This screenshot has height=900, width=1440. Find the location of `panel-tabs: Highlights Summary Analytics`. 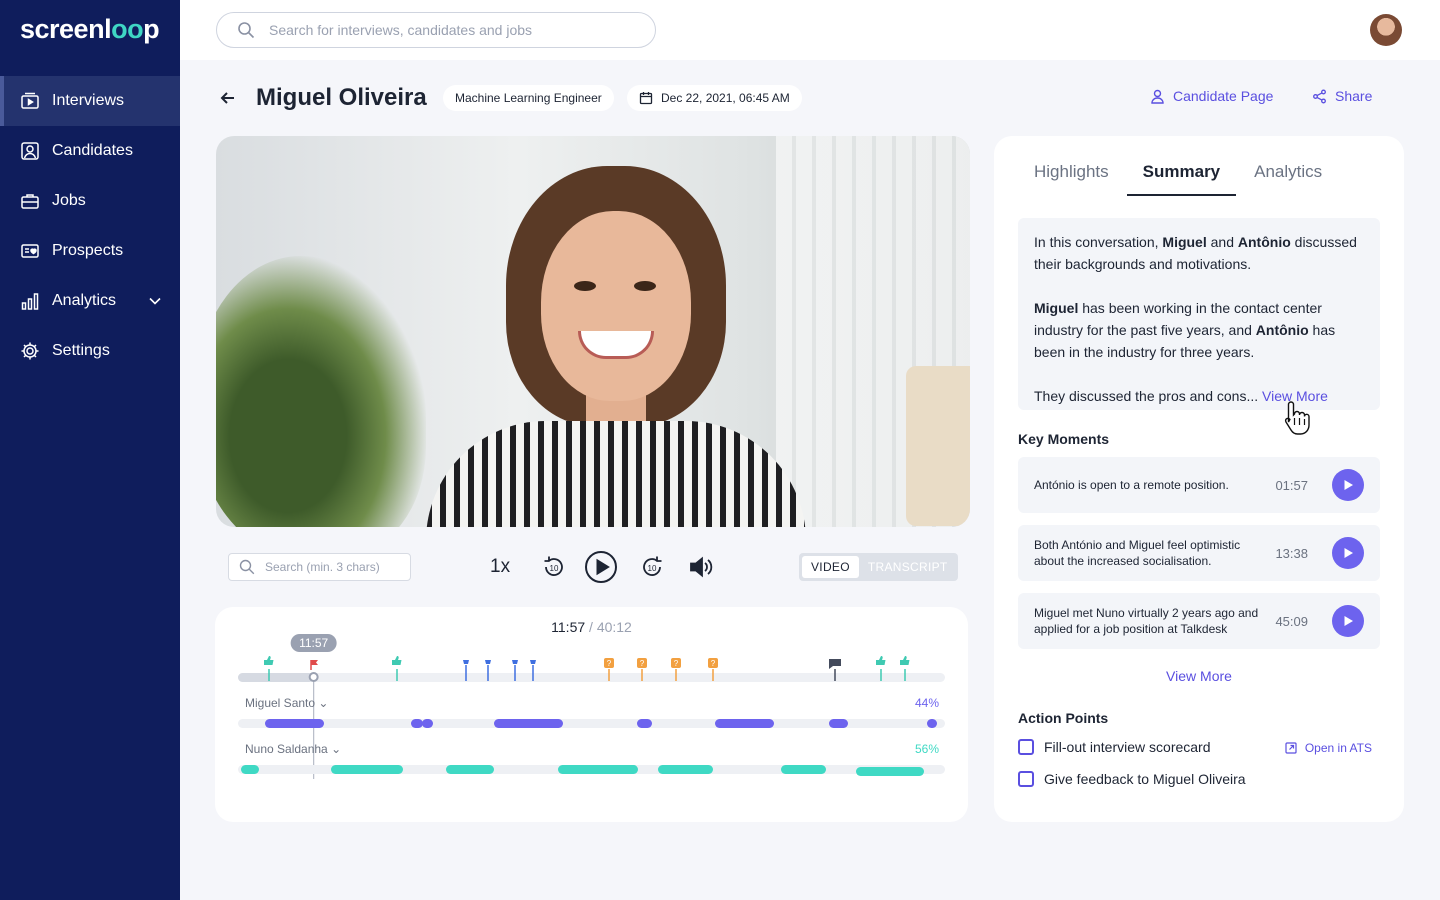

panel-tabs: Highlights Summary Analytics is located at coordinates (1195, 179).